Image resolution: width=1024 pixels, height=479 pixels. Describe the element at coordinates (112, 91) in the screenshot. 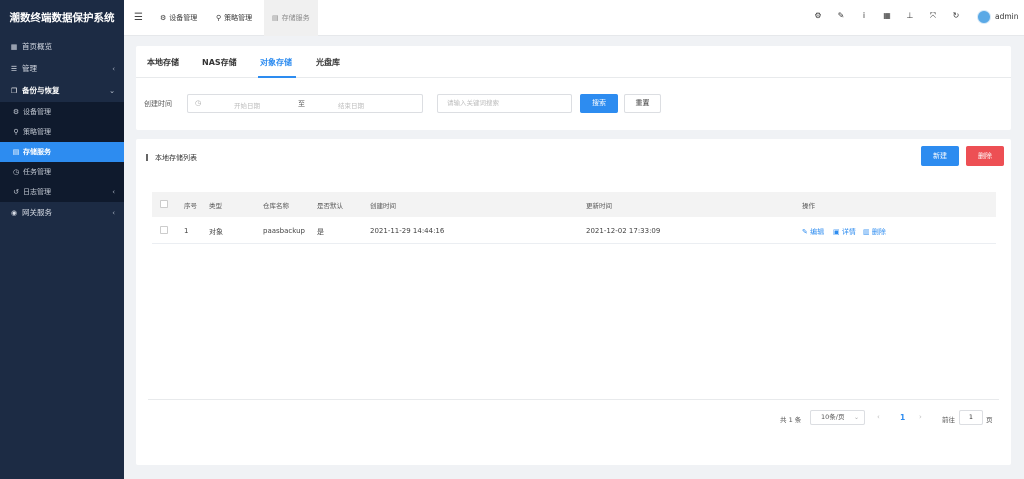

I see `chevron-down-icon: ⌄` at that location.